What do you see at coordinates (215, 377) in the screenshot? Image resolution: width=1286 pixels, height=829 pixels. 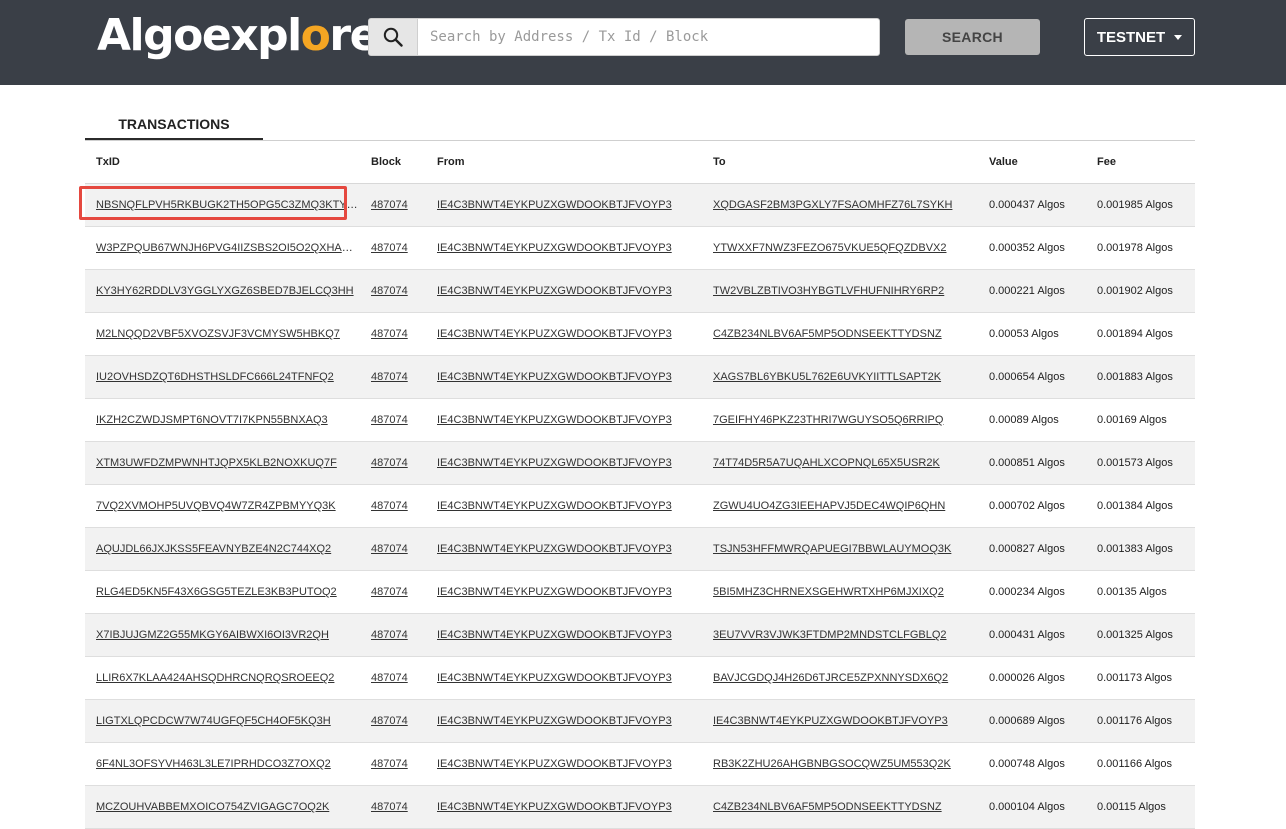 I see `txid-link: IU2OVHSDZQT6DHSTHSLDFC666L24TFNFQ2` at bounding box center [215, 377].